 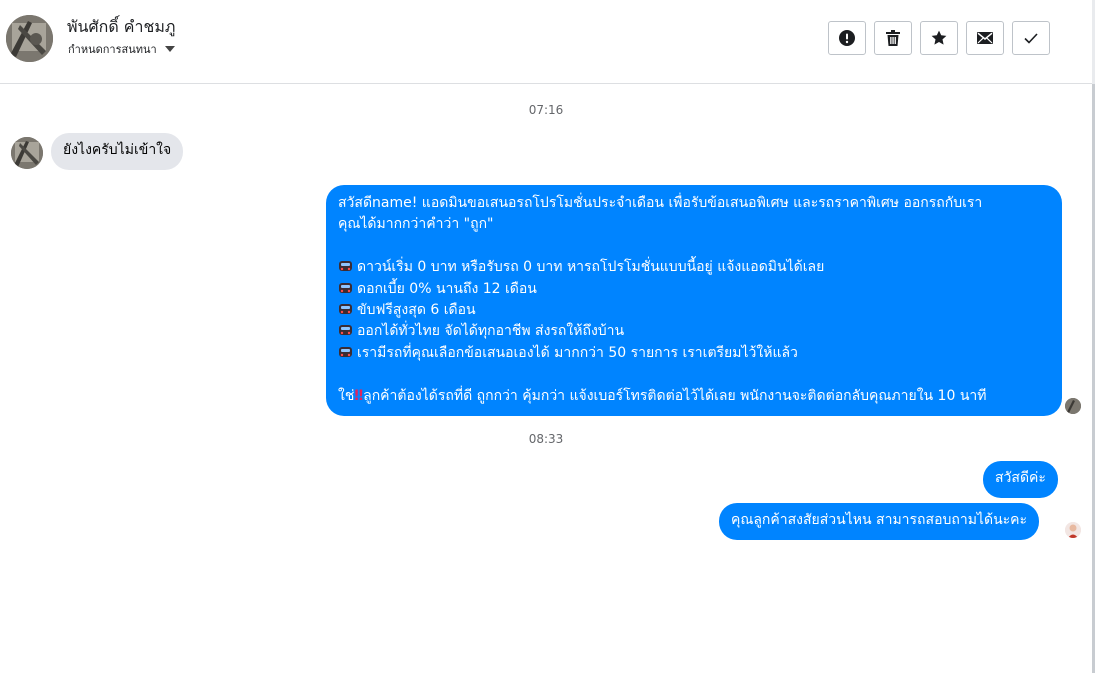 I want to click on caret-down-icon, so click(x=169, y=49).